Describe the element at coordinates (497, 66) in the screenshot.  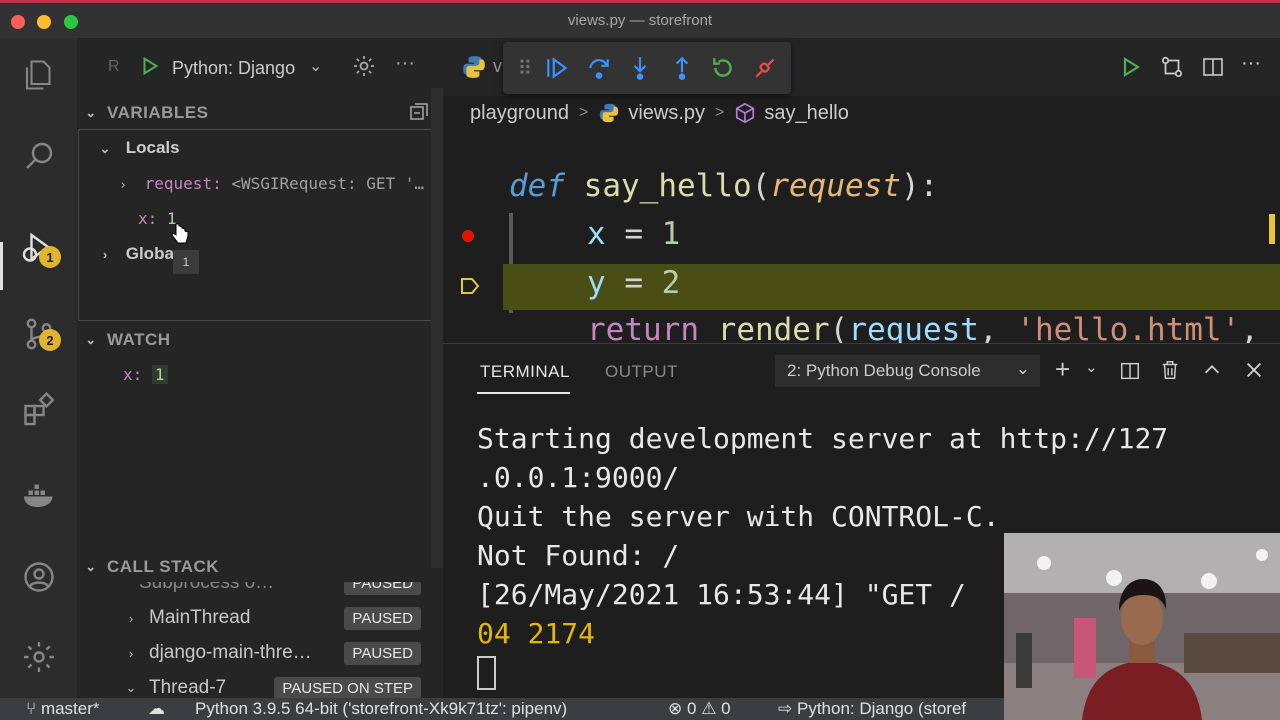
I see `editor-tab-label: v` at that location.